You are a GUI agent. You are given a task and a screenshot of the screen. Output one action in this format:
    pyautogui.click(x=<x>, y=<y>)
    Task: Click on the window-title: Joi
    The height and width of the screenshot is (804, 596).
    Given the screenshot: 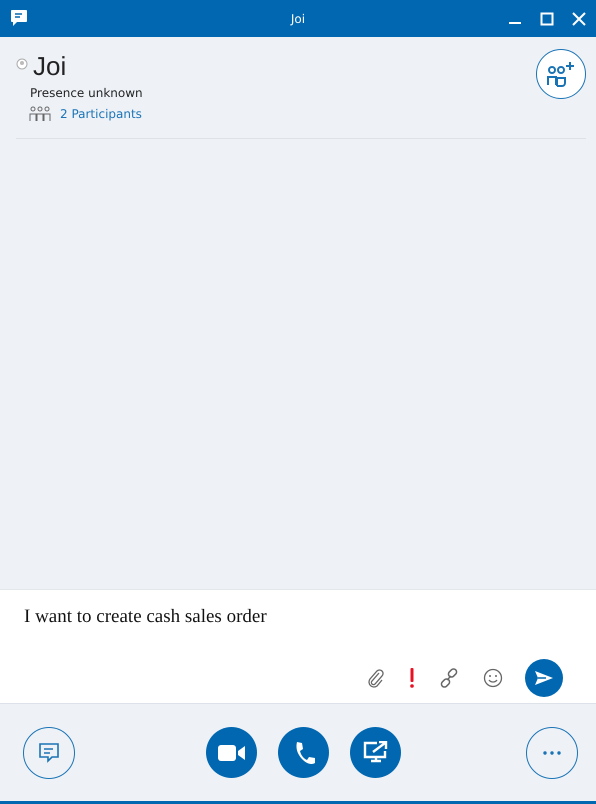 What is the action you would take?
    pyautogui.click(x=298, y=19)
    